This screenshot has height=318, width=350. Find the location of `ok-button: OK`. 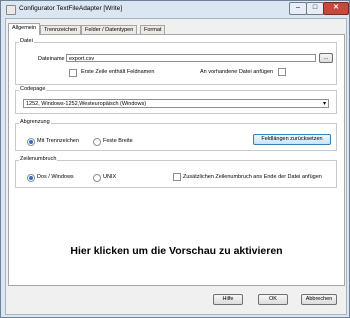

ok-button: OK is located at coordinates (273, 299).